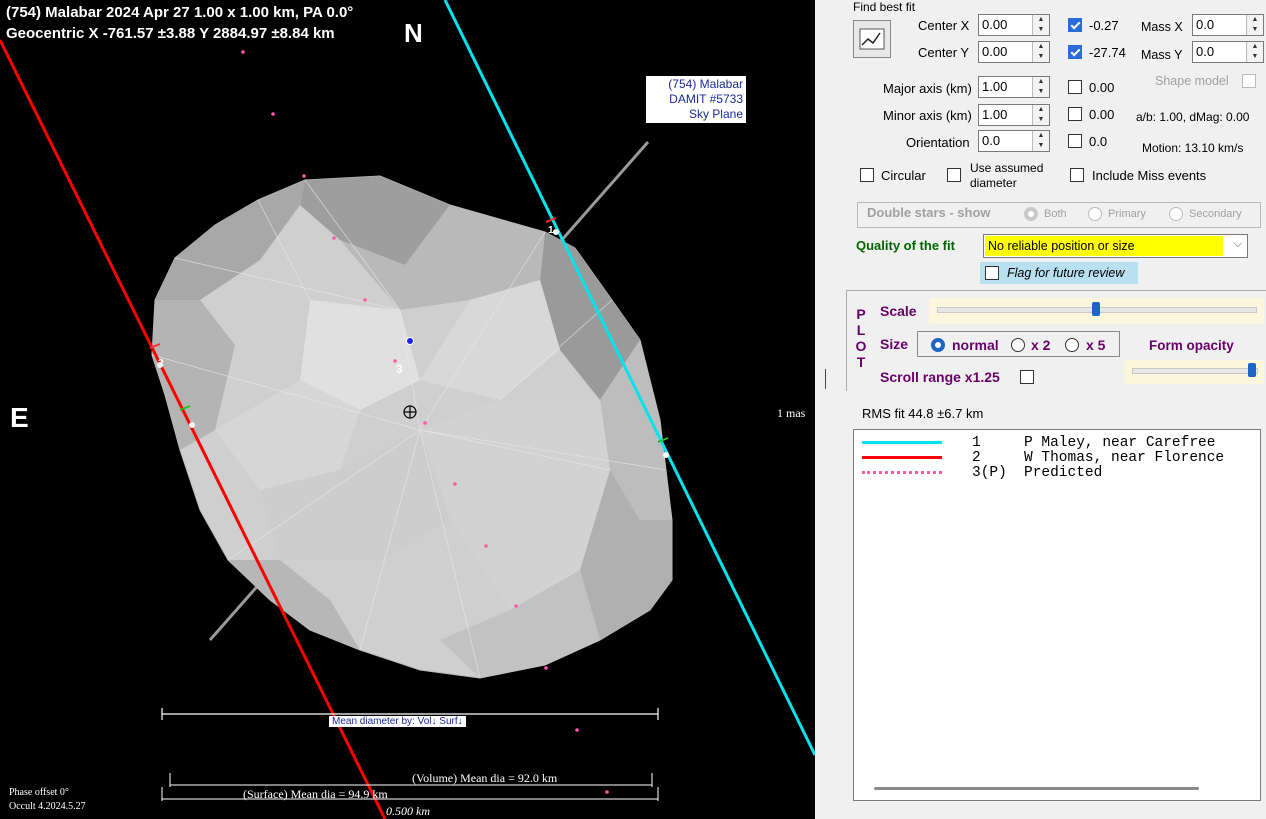 This screenshot has width=1266, height=819. I want to click on form-opacity-label: Form opacity, so click(1191, 345).